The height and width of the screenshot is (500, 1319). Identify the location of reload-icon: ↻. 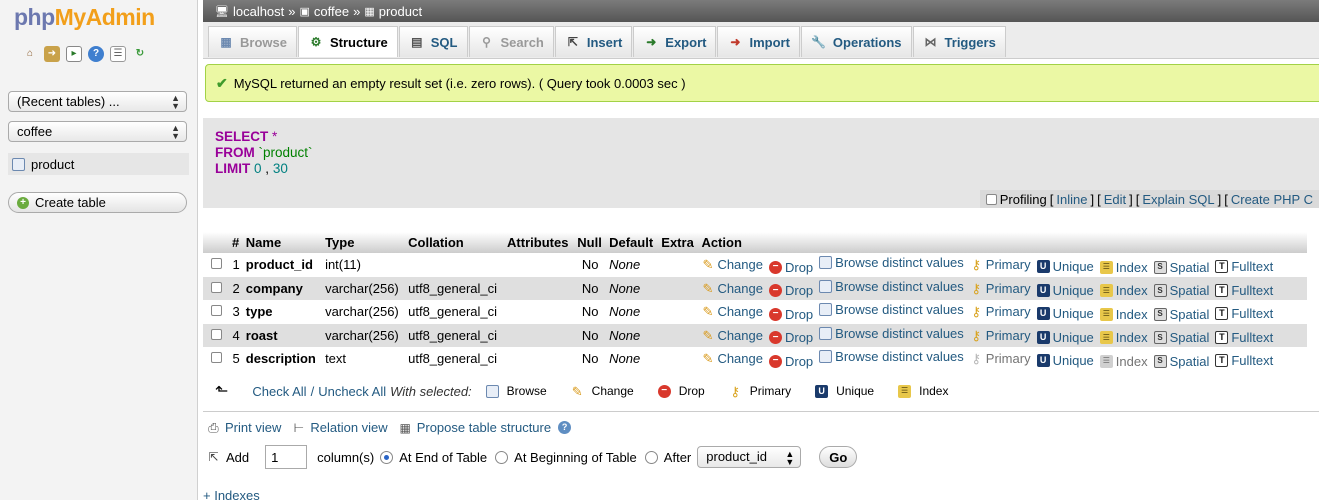
(140, 54).